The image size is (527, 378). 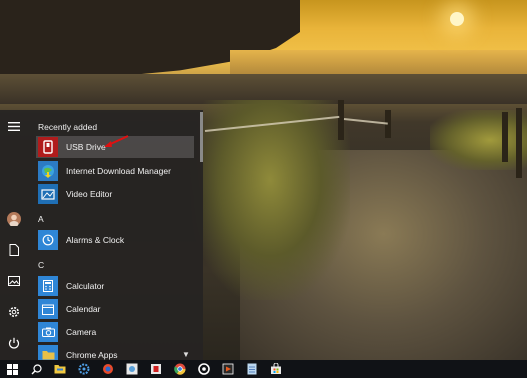 What do you see at coordinates (36, 369) in the screenshot?
I see `search-icon` at bounding box center [36, 369].